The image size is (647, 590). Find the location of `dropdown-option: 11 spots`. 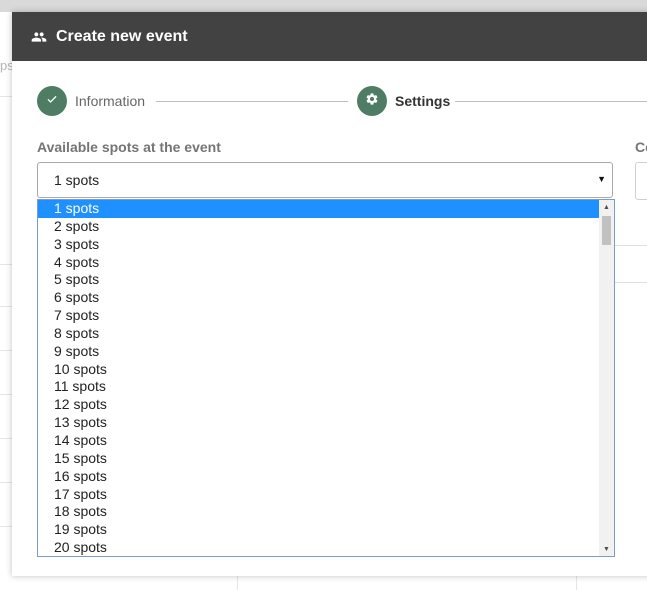

dropdown-option: 11 spots is located at coordinates (319, 387).